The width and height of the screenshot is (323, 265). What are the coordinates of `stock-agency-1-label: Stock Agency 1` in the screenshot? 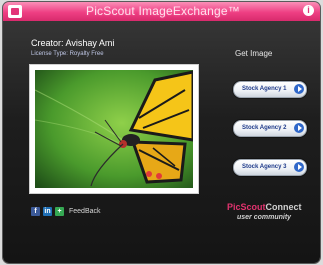 It's located at (264, 89).